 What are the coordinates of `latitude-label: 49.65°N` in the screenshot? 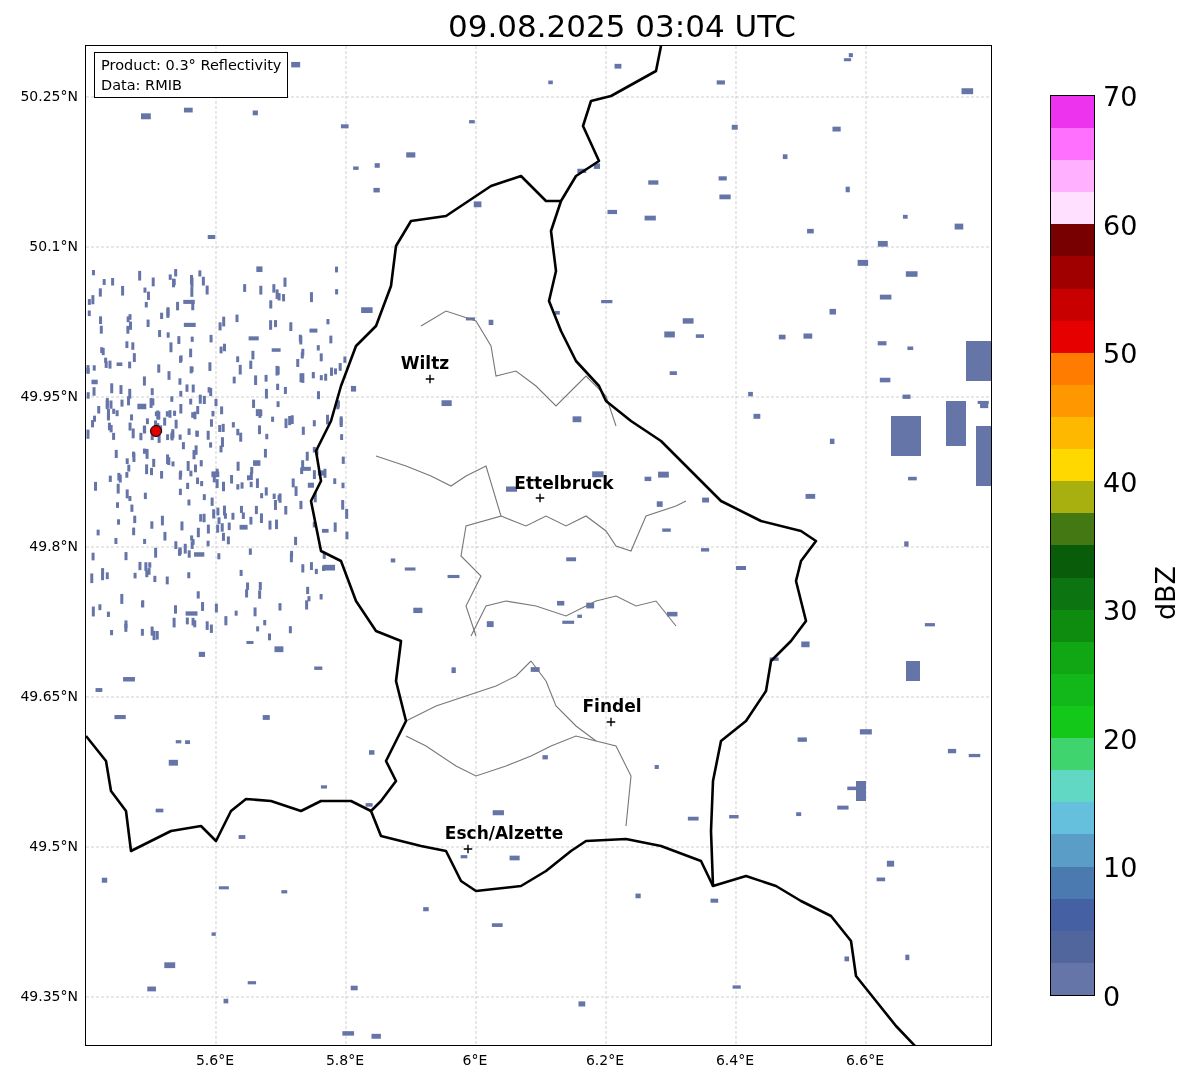 It's located at (49, 696).